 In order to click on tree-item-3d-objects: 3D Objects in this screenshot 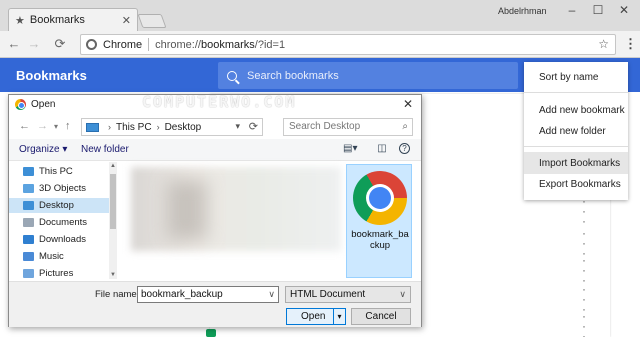, I will do `click(59, 188)`.